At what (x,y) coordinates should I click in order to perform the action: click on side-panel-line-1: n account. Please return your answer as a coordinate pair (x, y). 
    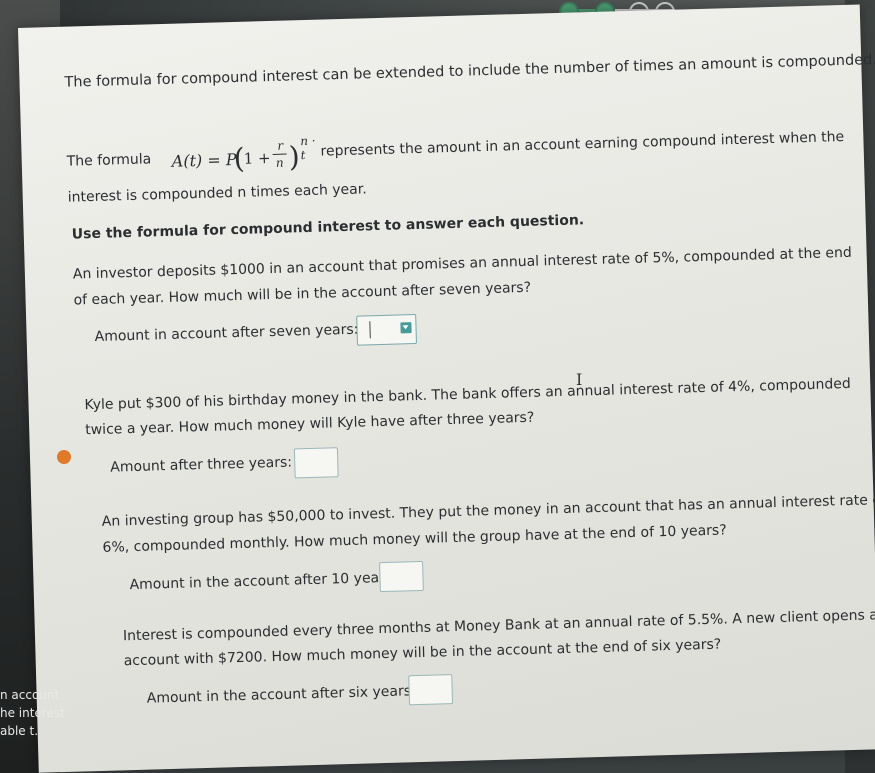
    Looking at the image, I should click on (30, 695).